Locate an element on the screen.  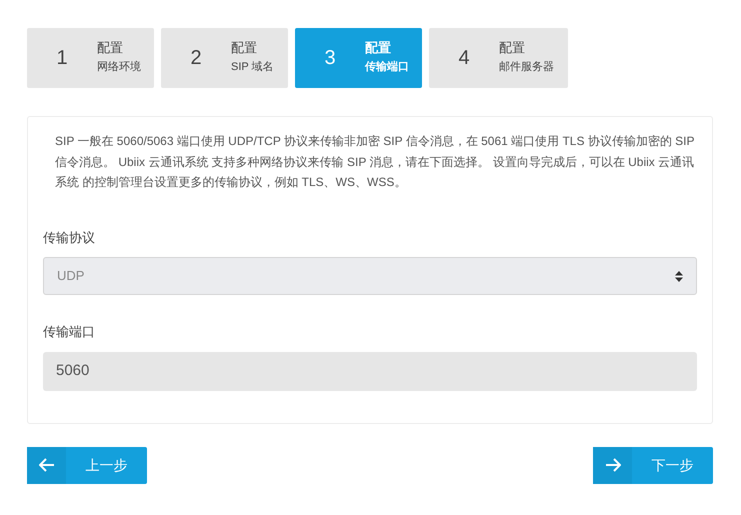
field-label: 传输端口 is located at coordinates (69, 332).